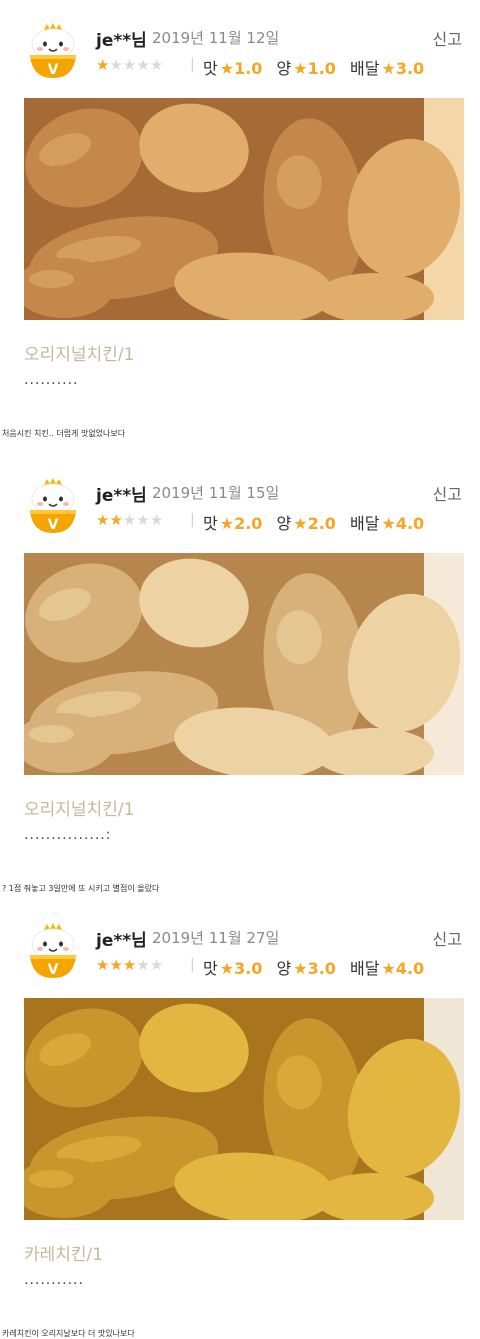 The height and width of the screenshot is (1339, 480). Describe the element at coordinates (64, 1255) in the screenshot. I see `menu-name: 카레치킨/1` at that location.